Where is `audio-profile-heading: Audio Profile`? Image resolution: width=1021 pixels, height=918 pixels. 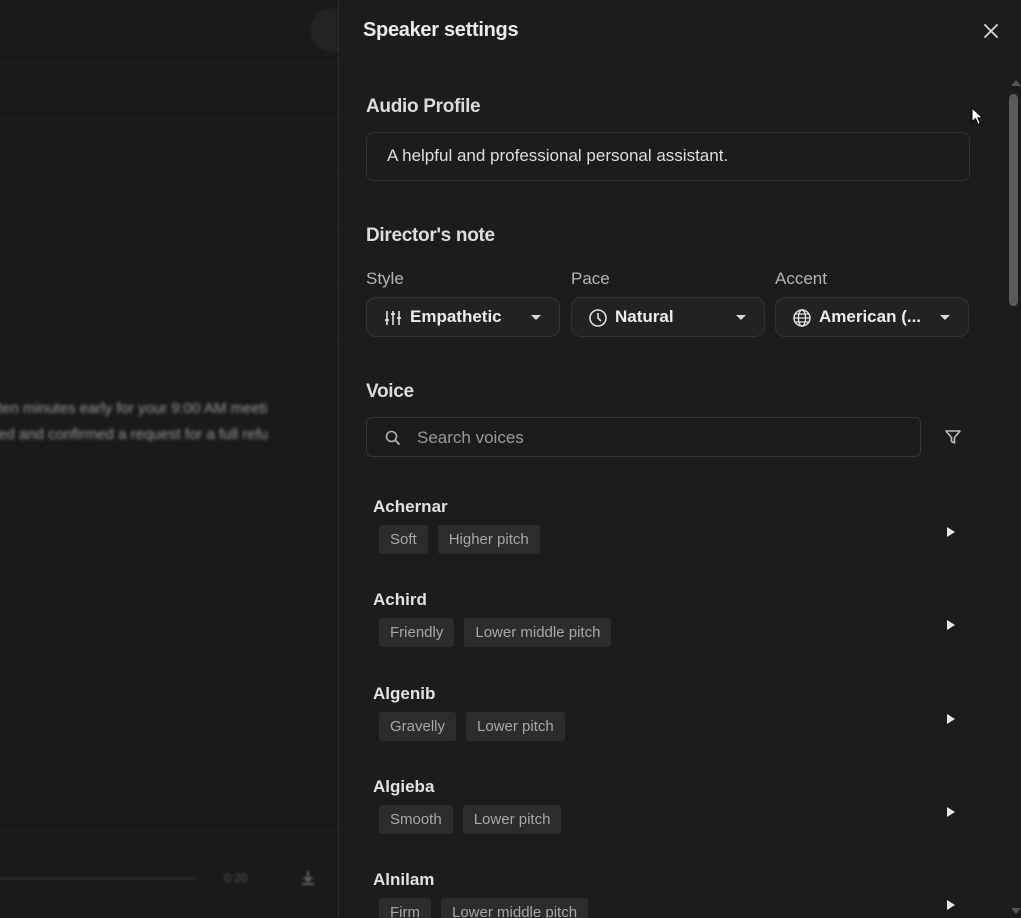 audio-profile-heading: Audio Profile is located at coordinates (423, 106).